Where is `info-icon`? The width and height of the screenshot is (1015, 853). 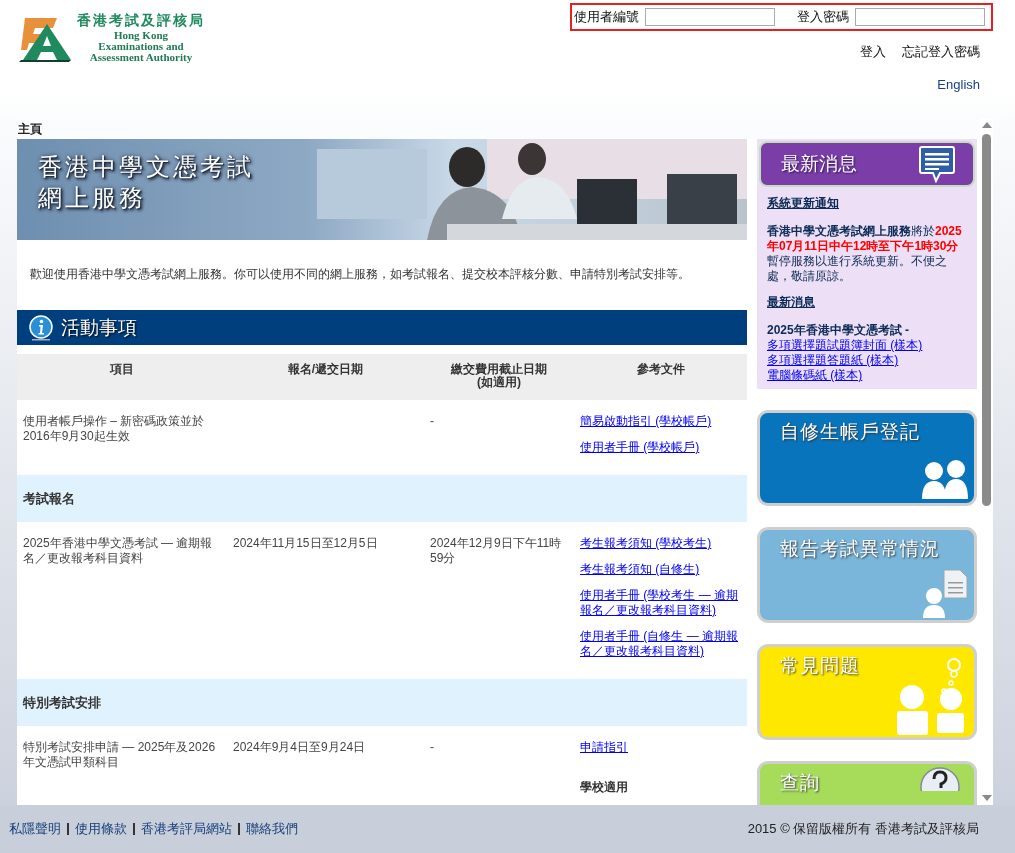 info-icon is located at coordinates (41, 327).